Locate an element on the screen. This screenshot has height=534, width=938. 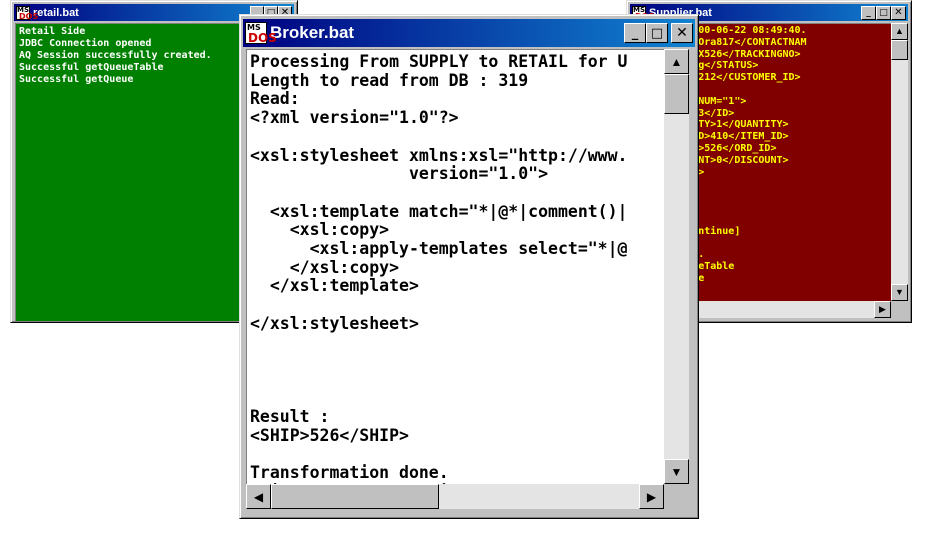
broker-vertical-scrollbar: ▲ ▼ is located at coordinates (676, 266).